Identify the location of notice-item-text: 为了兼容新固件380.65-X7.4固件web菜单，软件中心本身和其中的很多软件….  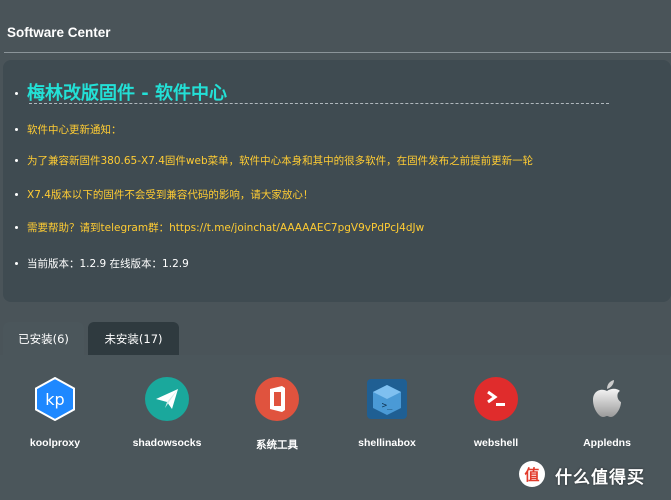
(280, 161).